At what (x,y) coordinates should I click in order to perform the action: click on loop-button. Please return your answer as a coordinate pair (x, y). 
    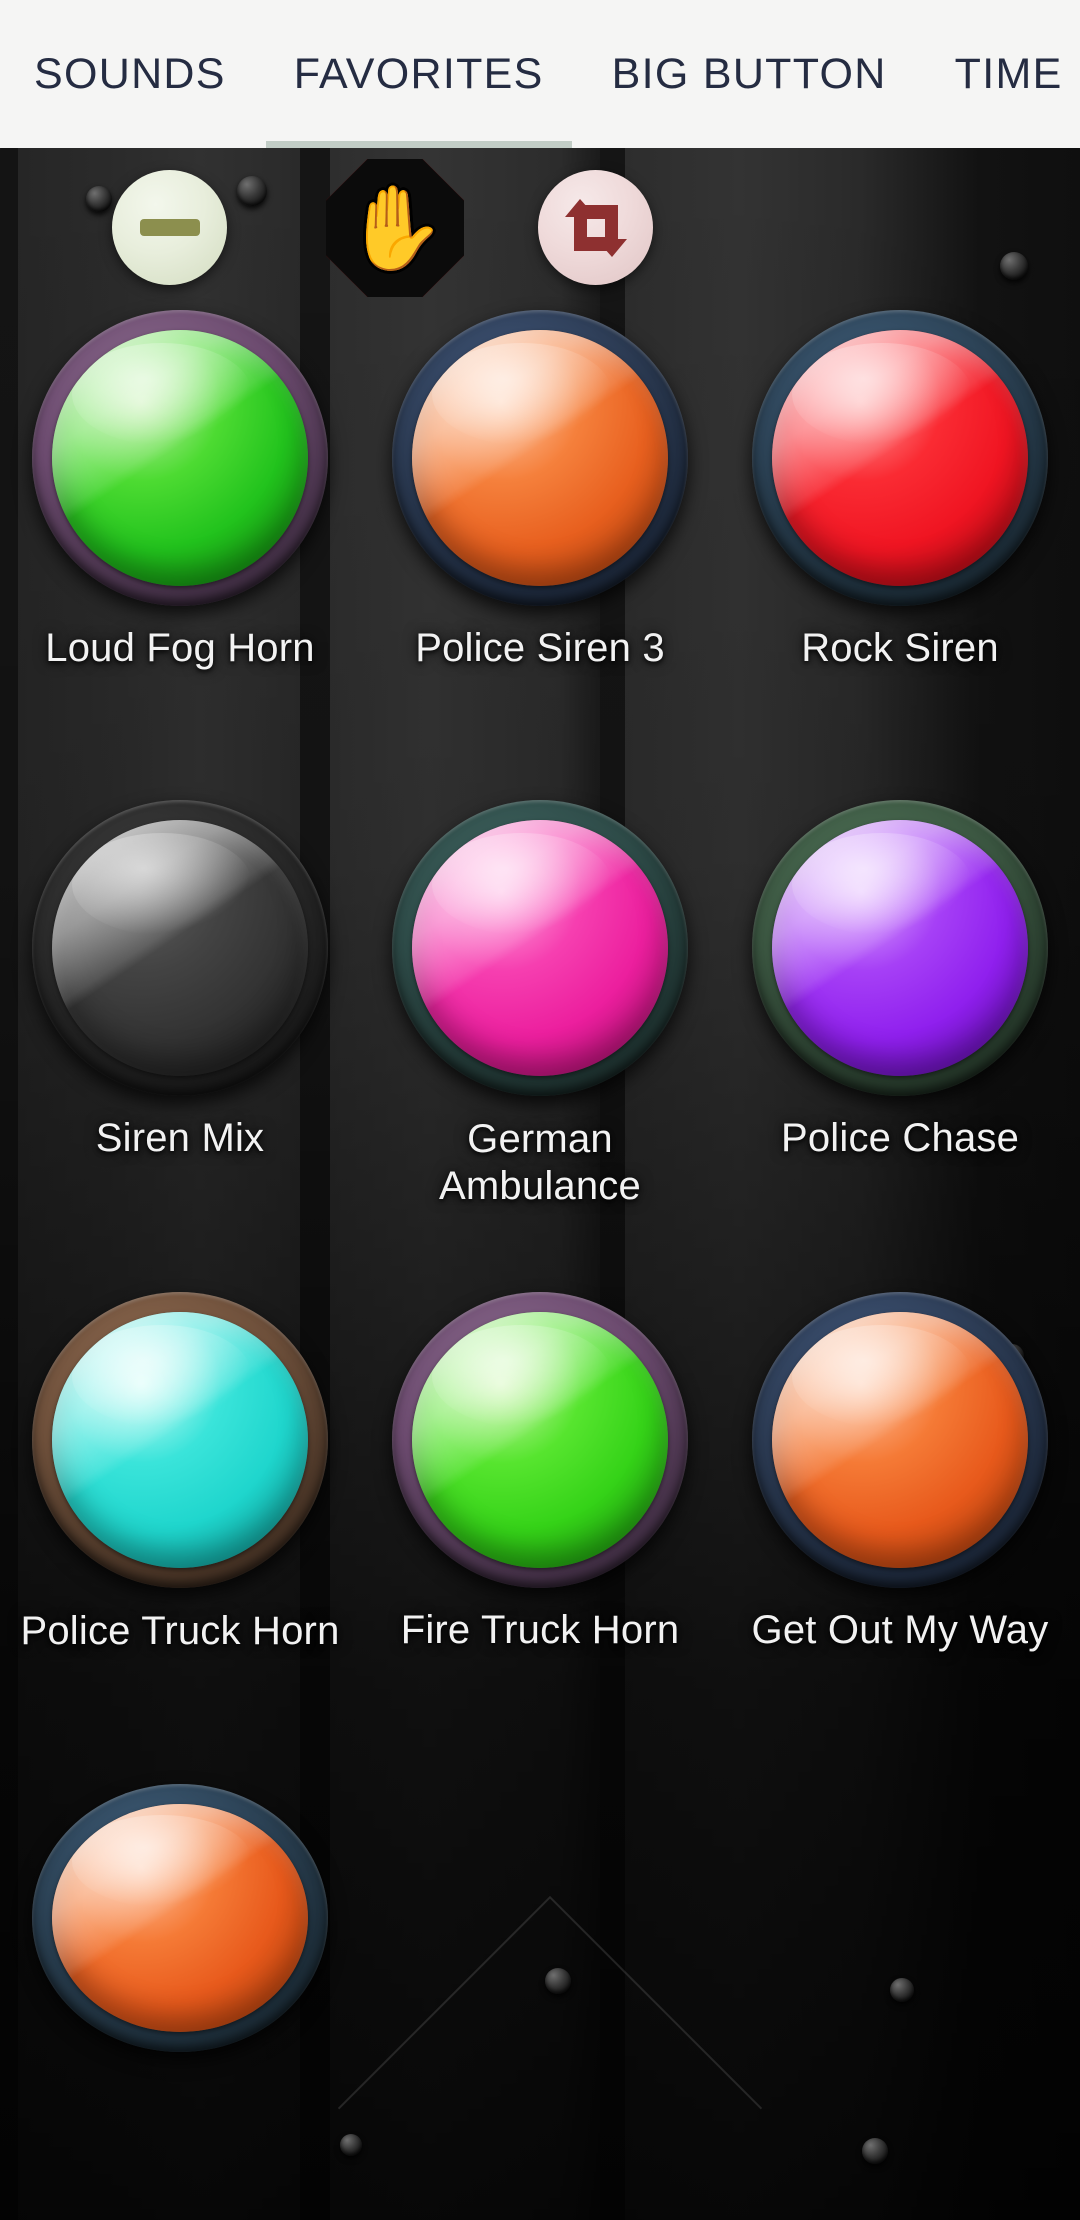
    Looking at the image, I should click on (595, 227).